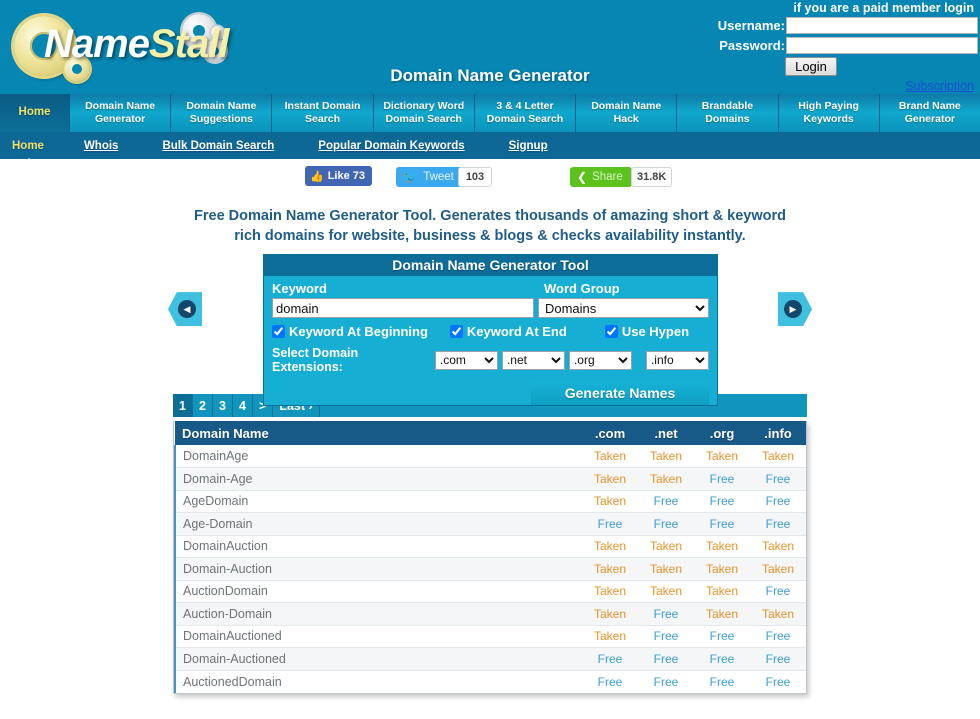 The height and width of the screenshot is (719, 980). I want to click on checkbox-keyword-at-end-input, so click(456, 332).